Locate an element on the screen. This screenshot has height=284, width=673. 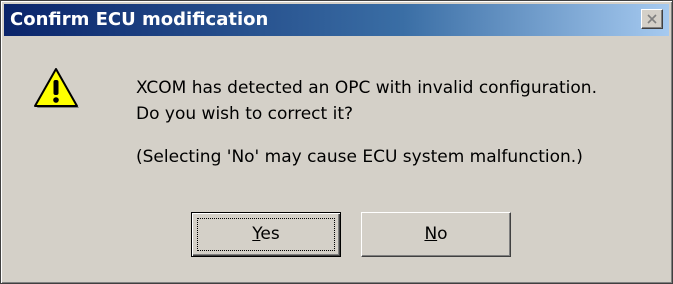
no-button-label: No is located at coordinates (435, 234).